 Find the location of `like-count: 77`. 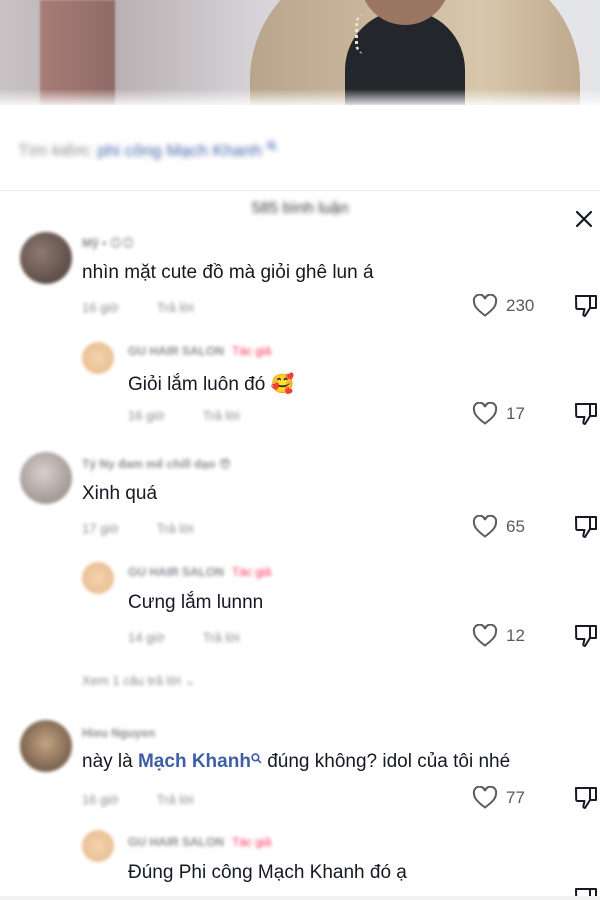

like-count: 77 is located at coordinates (515, 797).